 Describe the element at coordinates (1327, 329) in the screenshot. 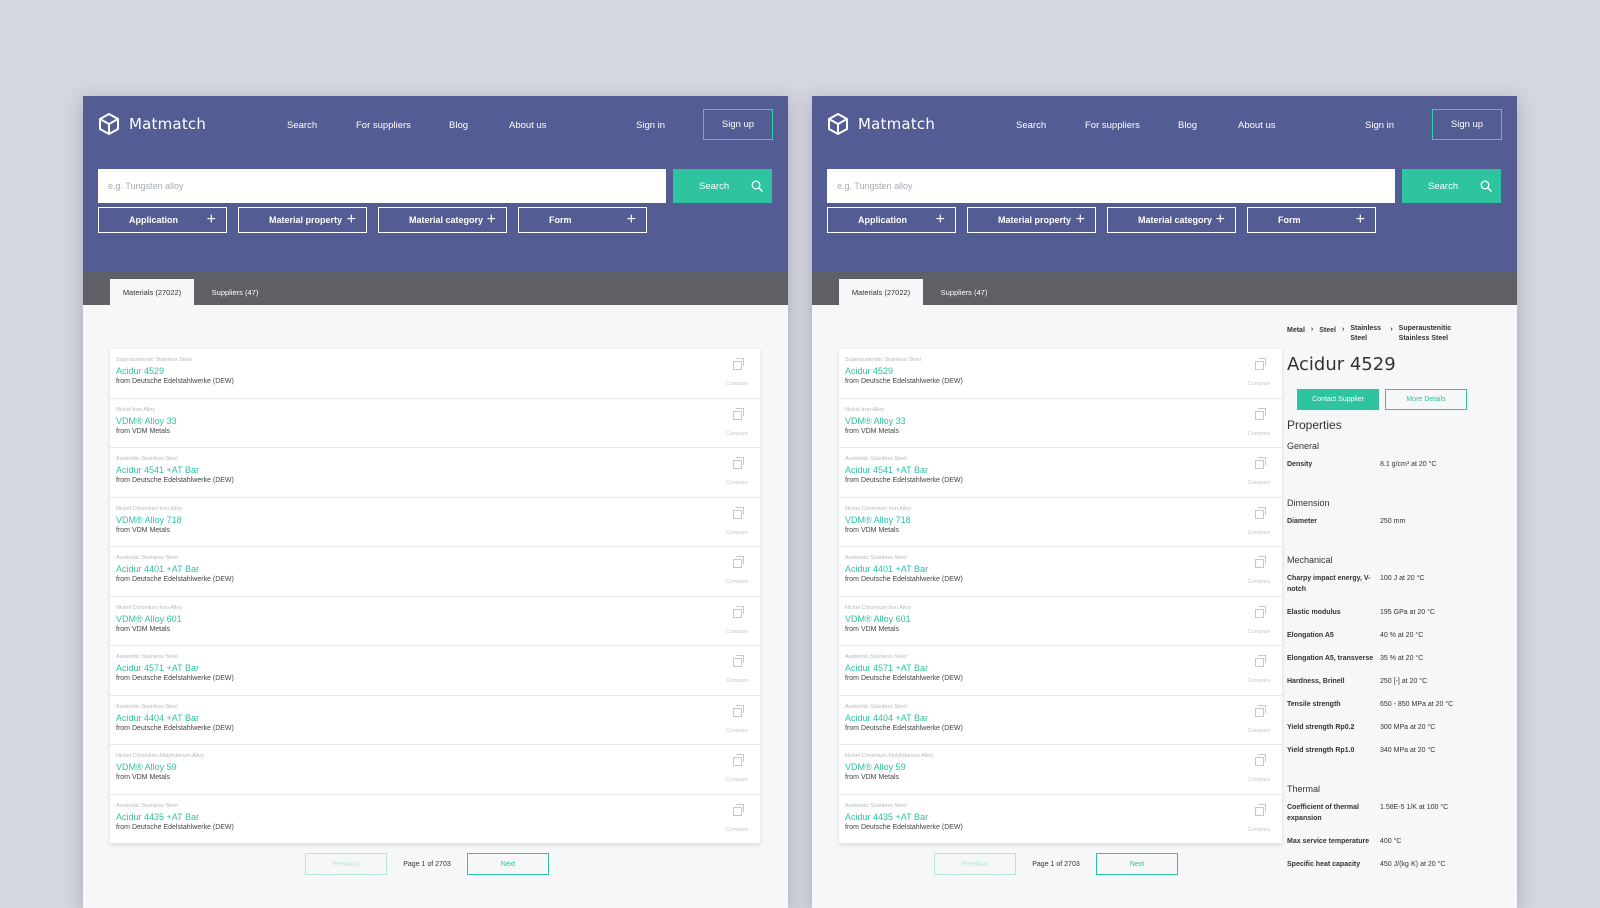

I see `breadcrumb-item: Steel` at that location.